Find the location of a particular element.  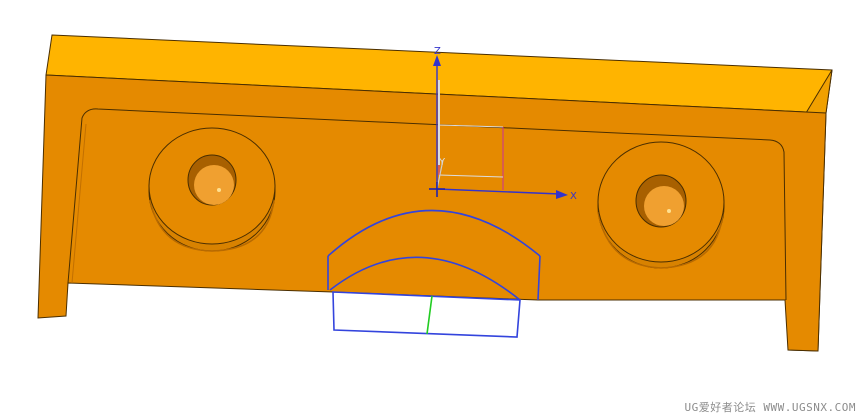

left-hole-apex is located at coordinates (219, 190).